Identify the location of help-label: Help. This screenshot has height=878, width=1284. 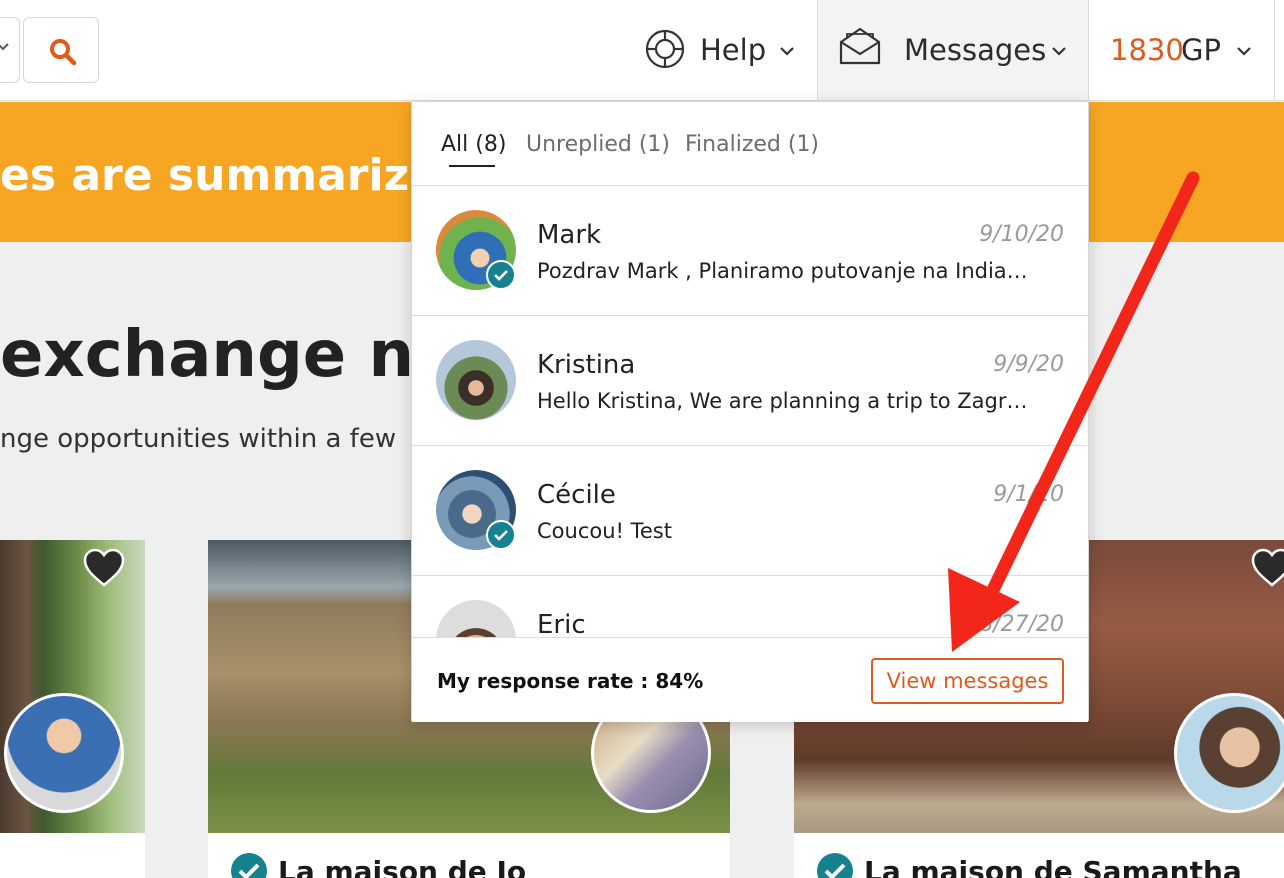
(733, 50).